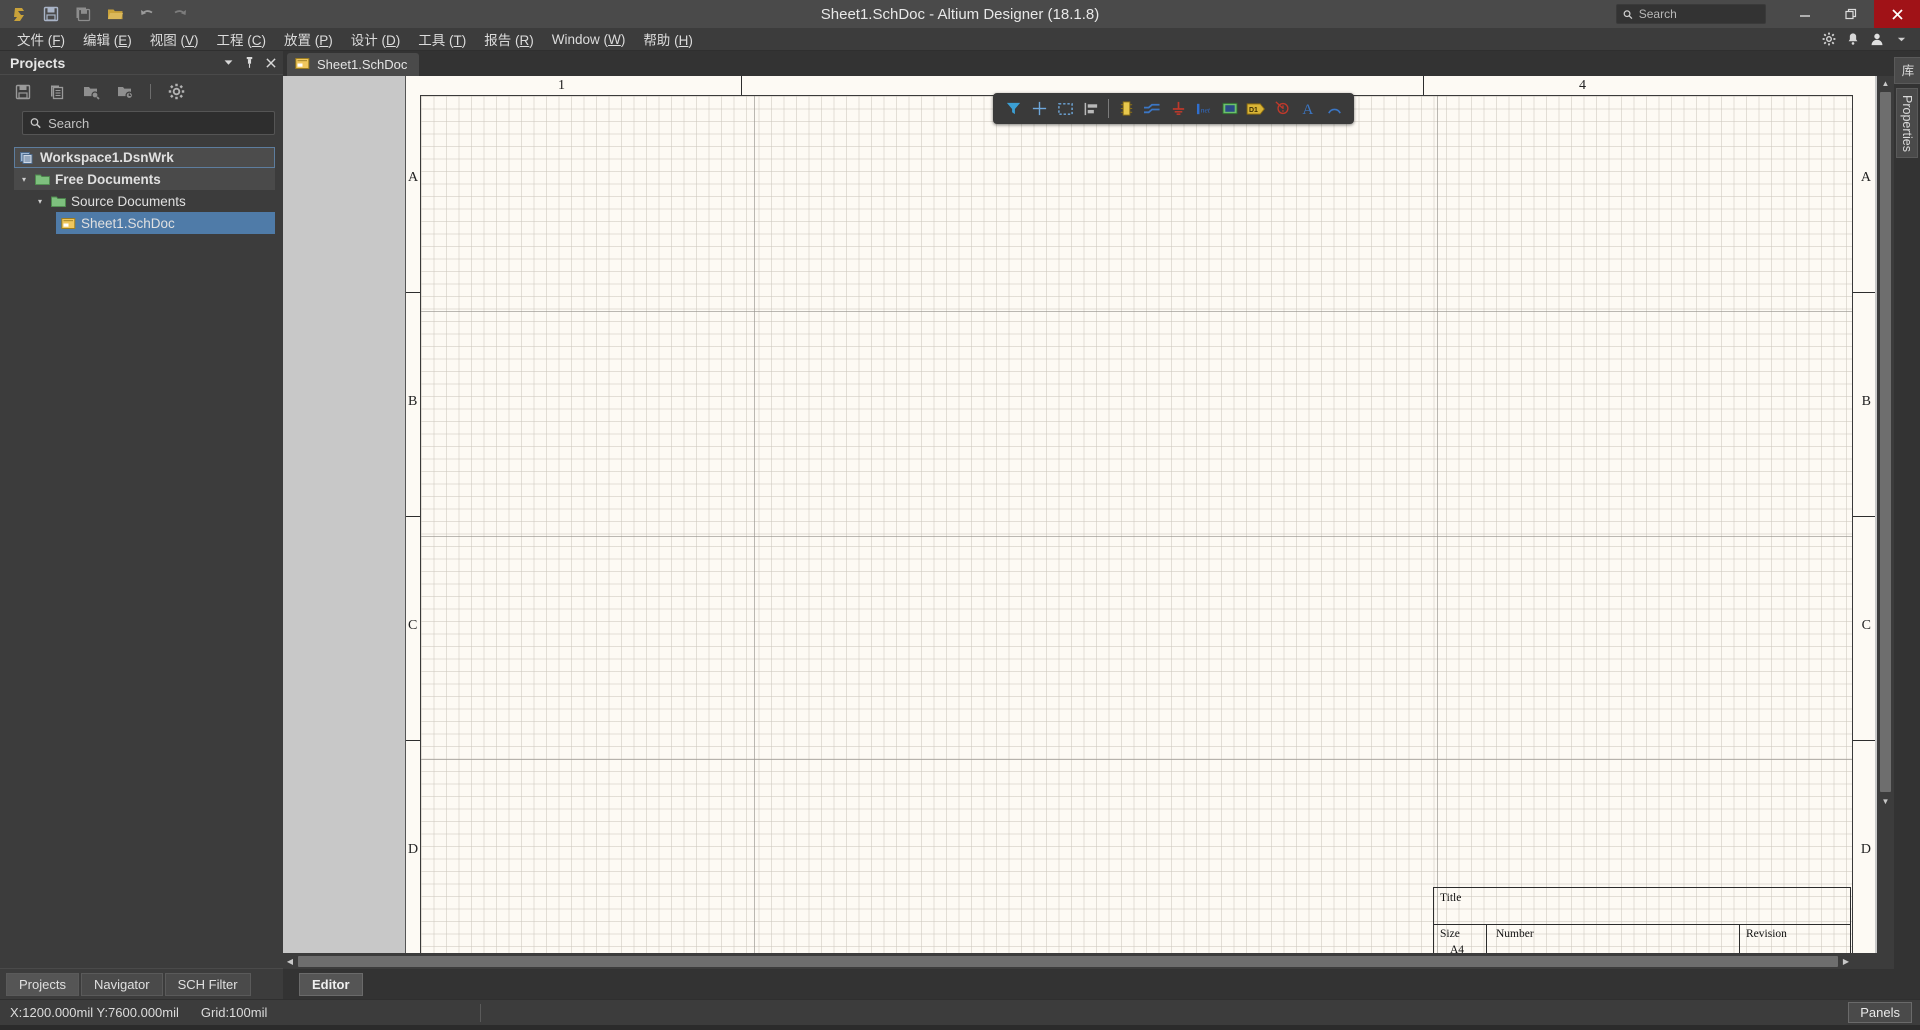  What do you see at coordinates (1126, 109) in the screenshot?
I see `place-component-icon` at bounding box center [1126, 109].